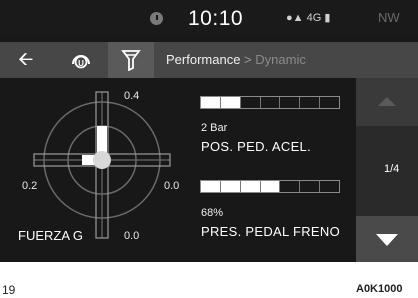  I want to click on scroll-up-button, so click(387, 102).